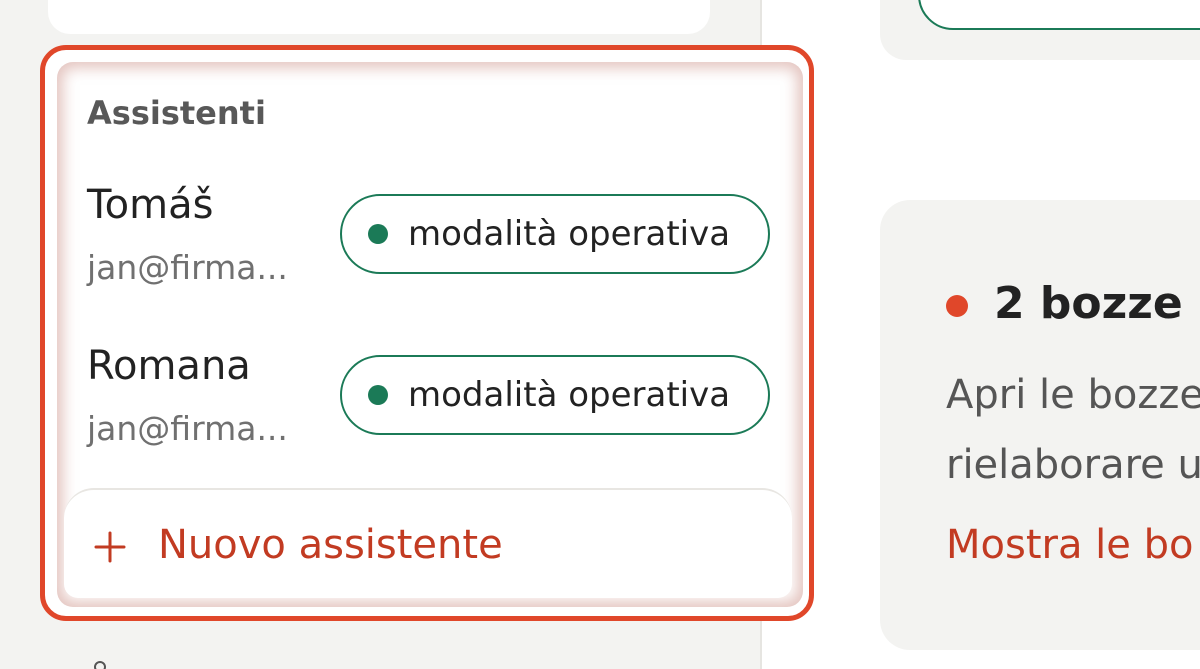  Describe the element at coordinates (1073, 430) in the screenshot. I see `drafts-description: Apri le bozze rielaborare u` at that location.